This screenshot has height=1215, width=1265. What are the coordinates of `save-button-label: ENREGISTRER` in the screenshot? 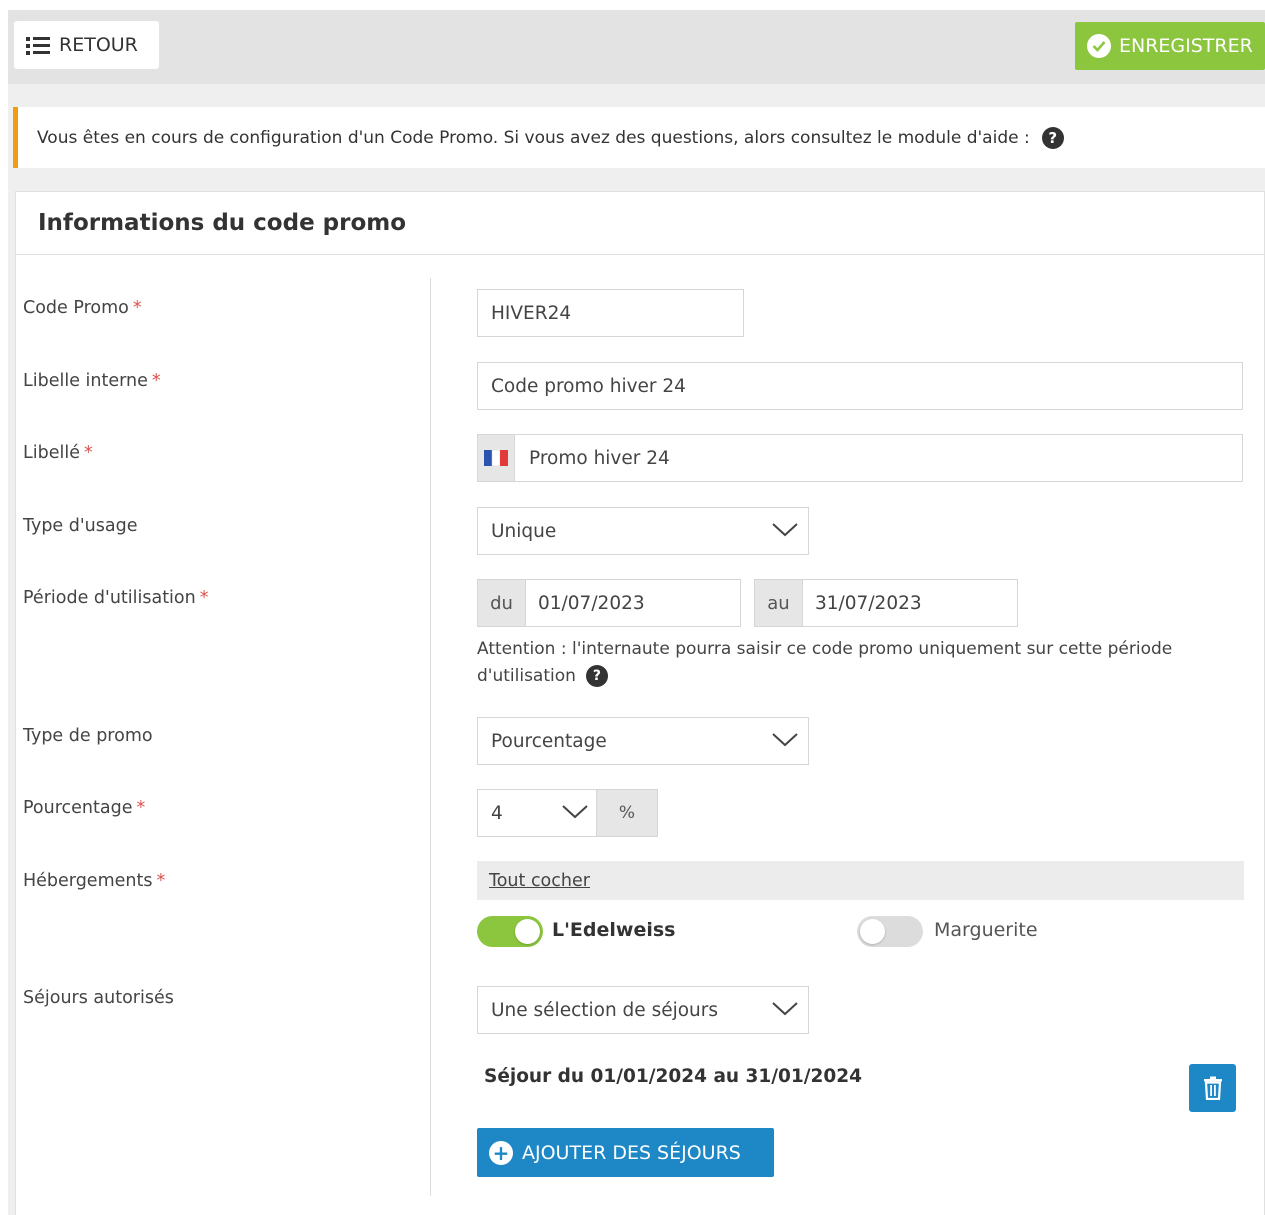 It's located at (1186, 46).